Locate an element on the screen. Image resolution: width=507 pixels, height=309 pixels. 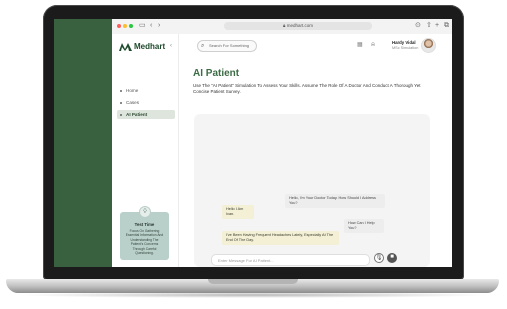
microphone-icon: 🎙︎ is located at coordinates (379, 258).